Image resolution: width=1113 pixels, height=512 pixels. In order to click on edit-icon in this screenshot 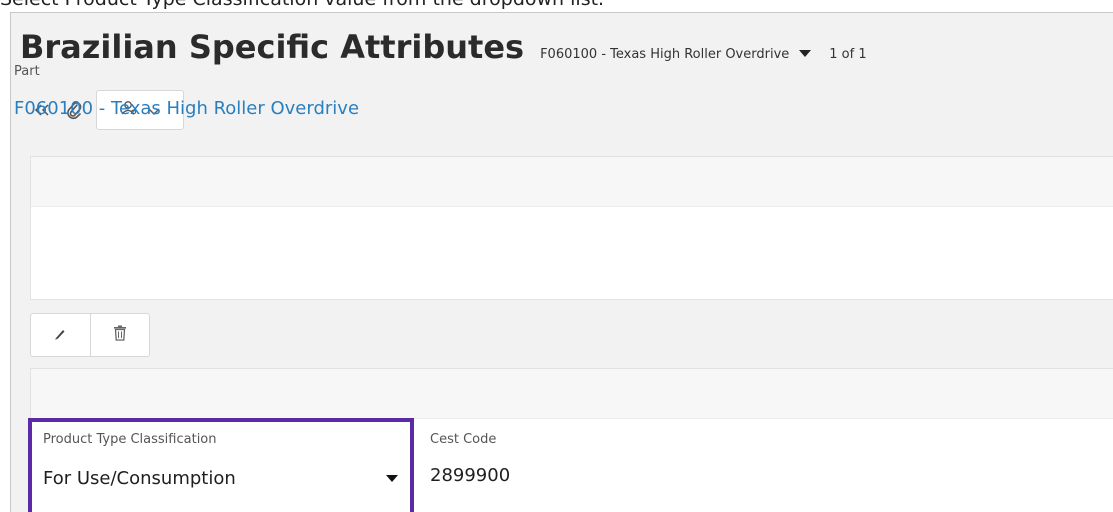, I will do `click(60, 335)`.